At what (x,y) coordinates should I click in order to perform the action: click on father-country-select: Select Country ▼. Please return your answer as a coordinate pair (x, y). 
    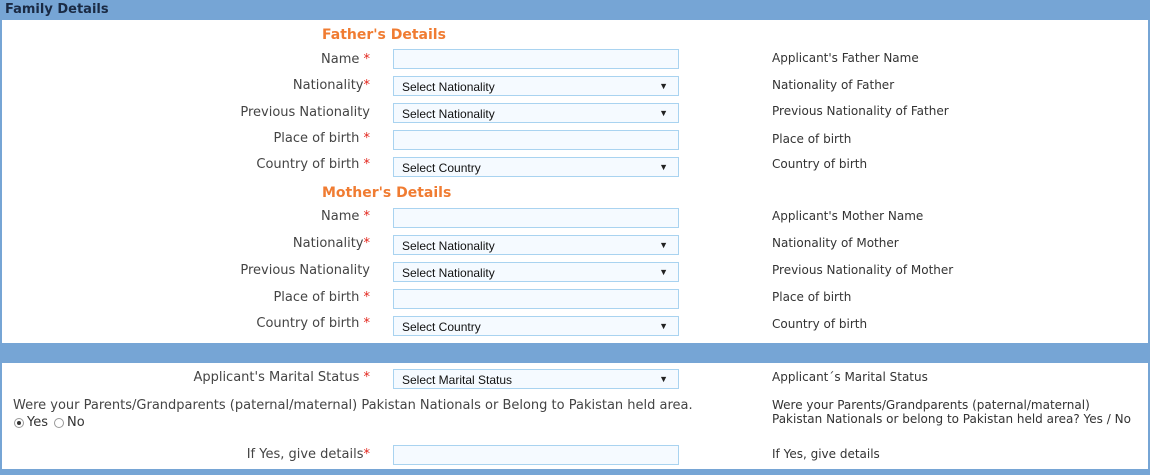
    Looking at the image, I should click on (536, 167).